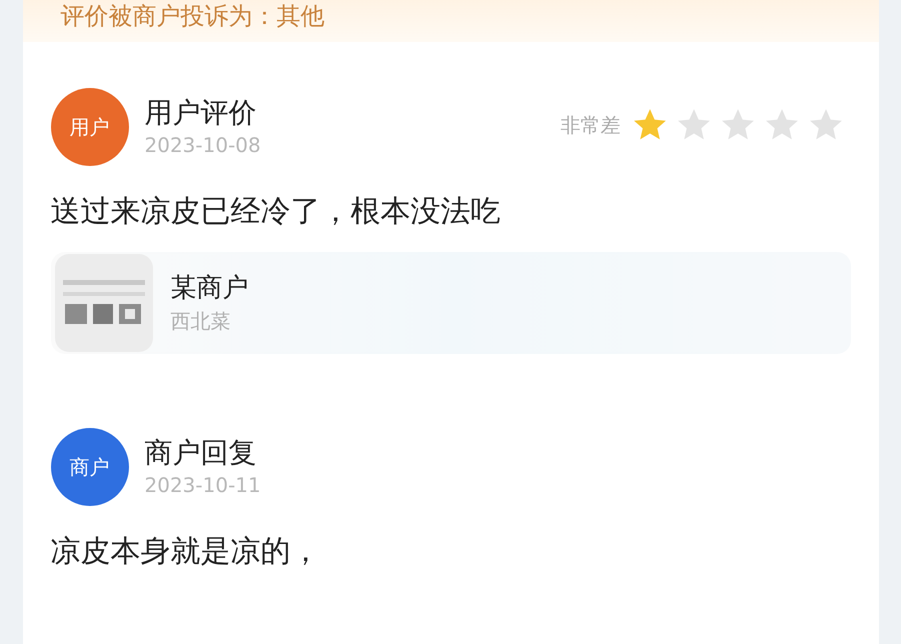 Image resolution: width=901 pixels, height=644 pixels. Describe the element at coordinates (590, 125) in the screenshot. I see `rating-label: 非常差` at that location.